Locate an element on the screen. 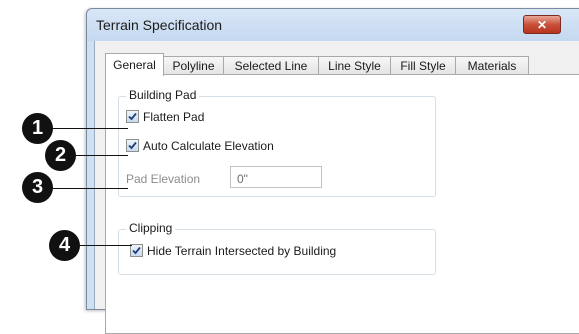  hide-terrain-checkbox is located at coordinates (136, 251).